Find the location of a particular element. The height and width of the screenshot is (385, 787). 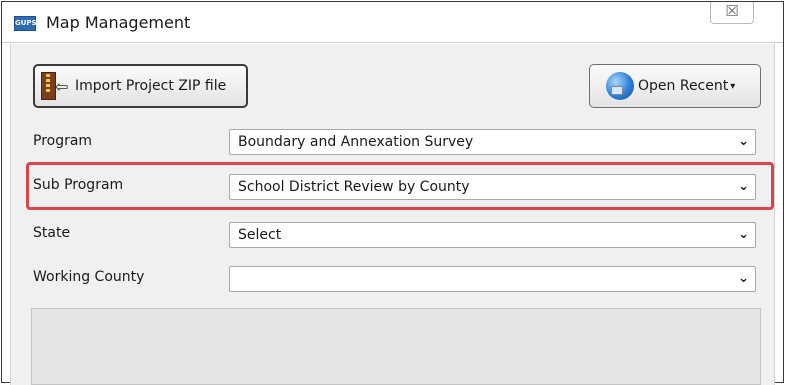

import-button-label: Import Project ZIP file is located at coordinates (151, 86).